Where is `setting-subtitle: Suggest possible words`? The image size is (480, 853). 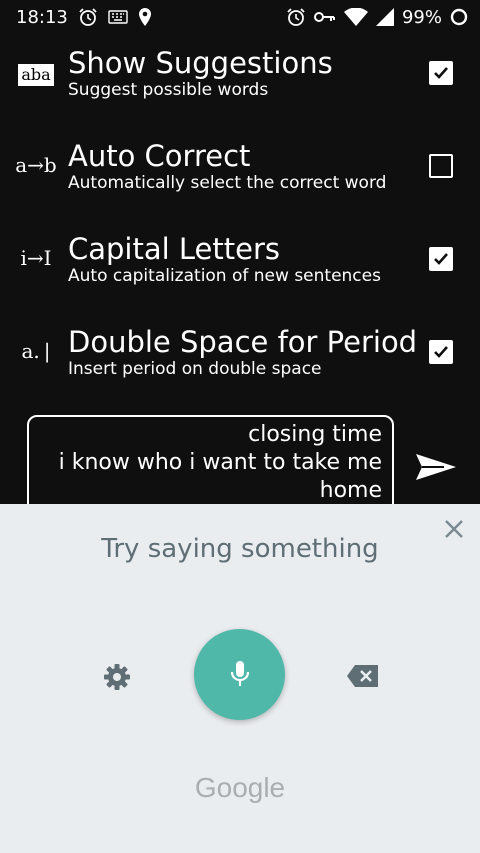
setting-subtitle: Suggest possible words is located at coordinates (168, 90).